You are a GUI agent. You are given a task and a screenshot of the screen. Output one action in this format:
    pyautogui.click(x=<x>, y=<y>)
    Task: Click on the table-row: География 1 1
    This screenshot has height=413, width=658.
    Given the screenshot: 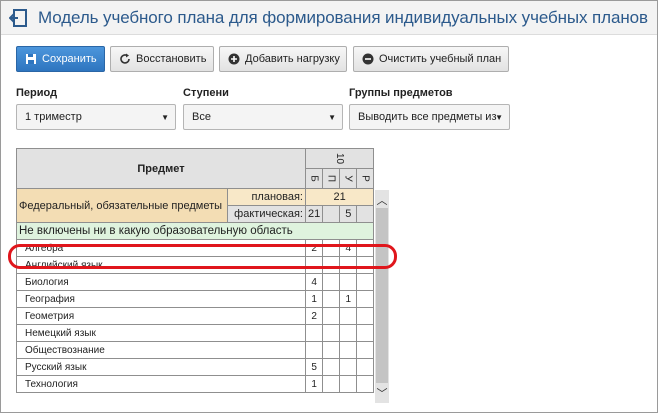 What is the action you would take?
    pyautogui.click(x=195, y=299)
    